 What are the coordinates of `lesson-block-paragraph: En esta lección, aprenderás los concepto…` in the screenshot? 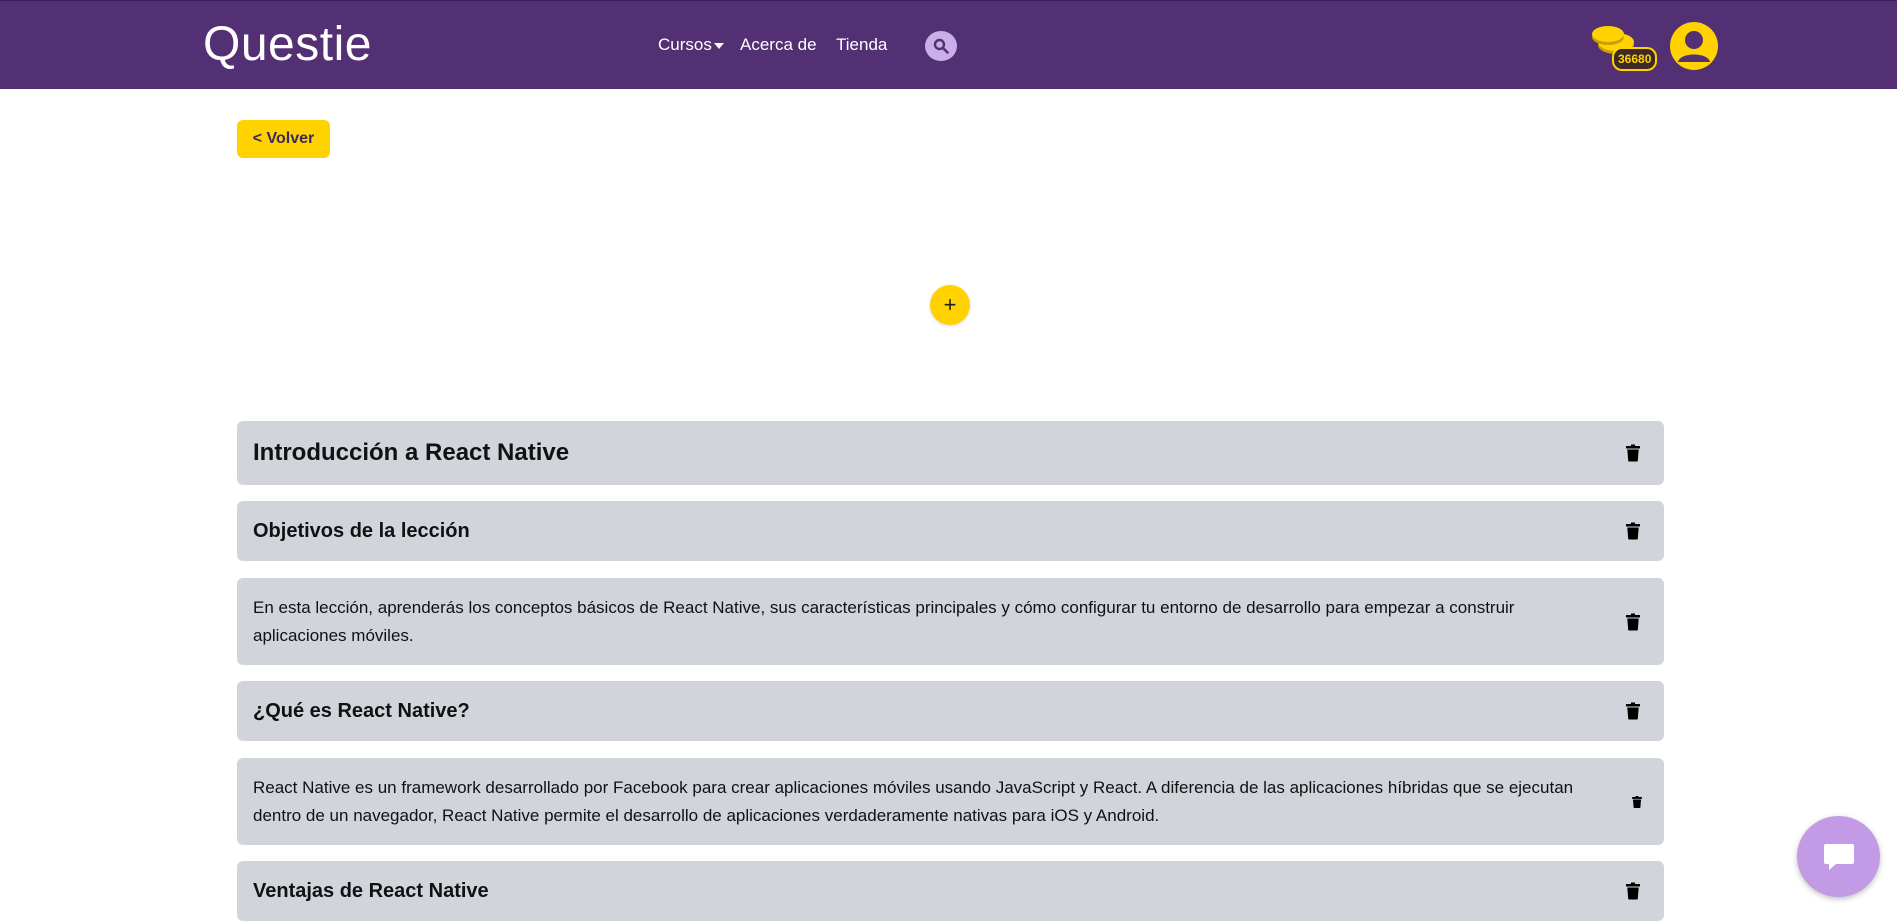 It's located at (950, 621).